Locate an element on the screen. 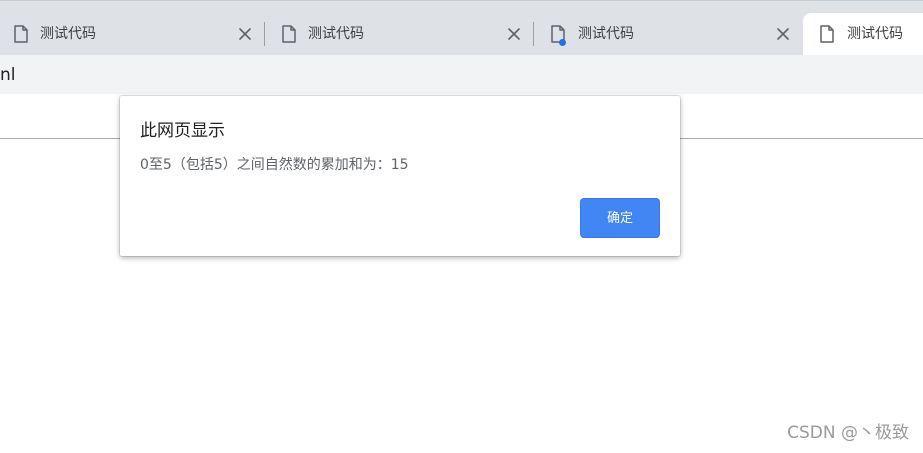  tab-1: 测试代码 is located at coordinates (131, 34).